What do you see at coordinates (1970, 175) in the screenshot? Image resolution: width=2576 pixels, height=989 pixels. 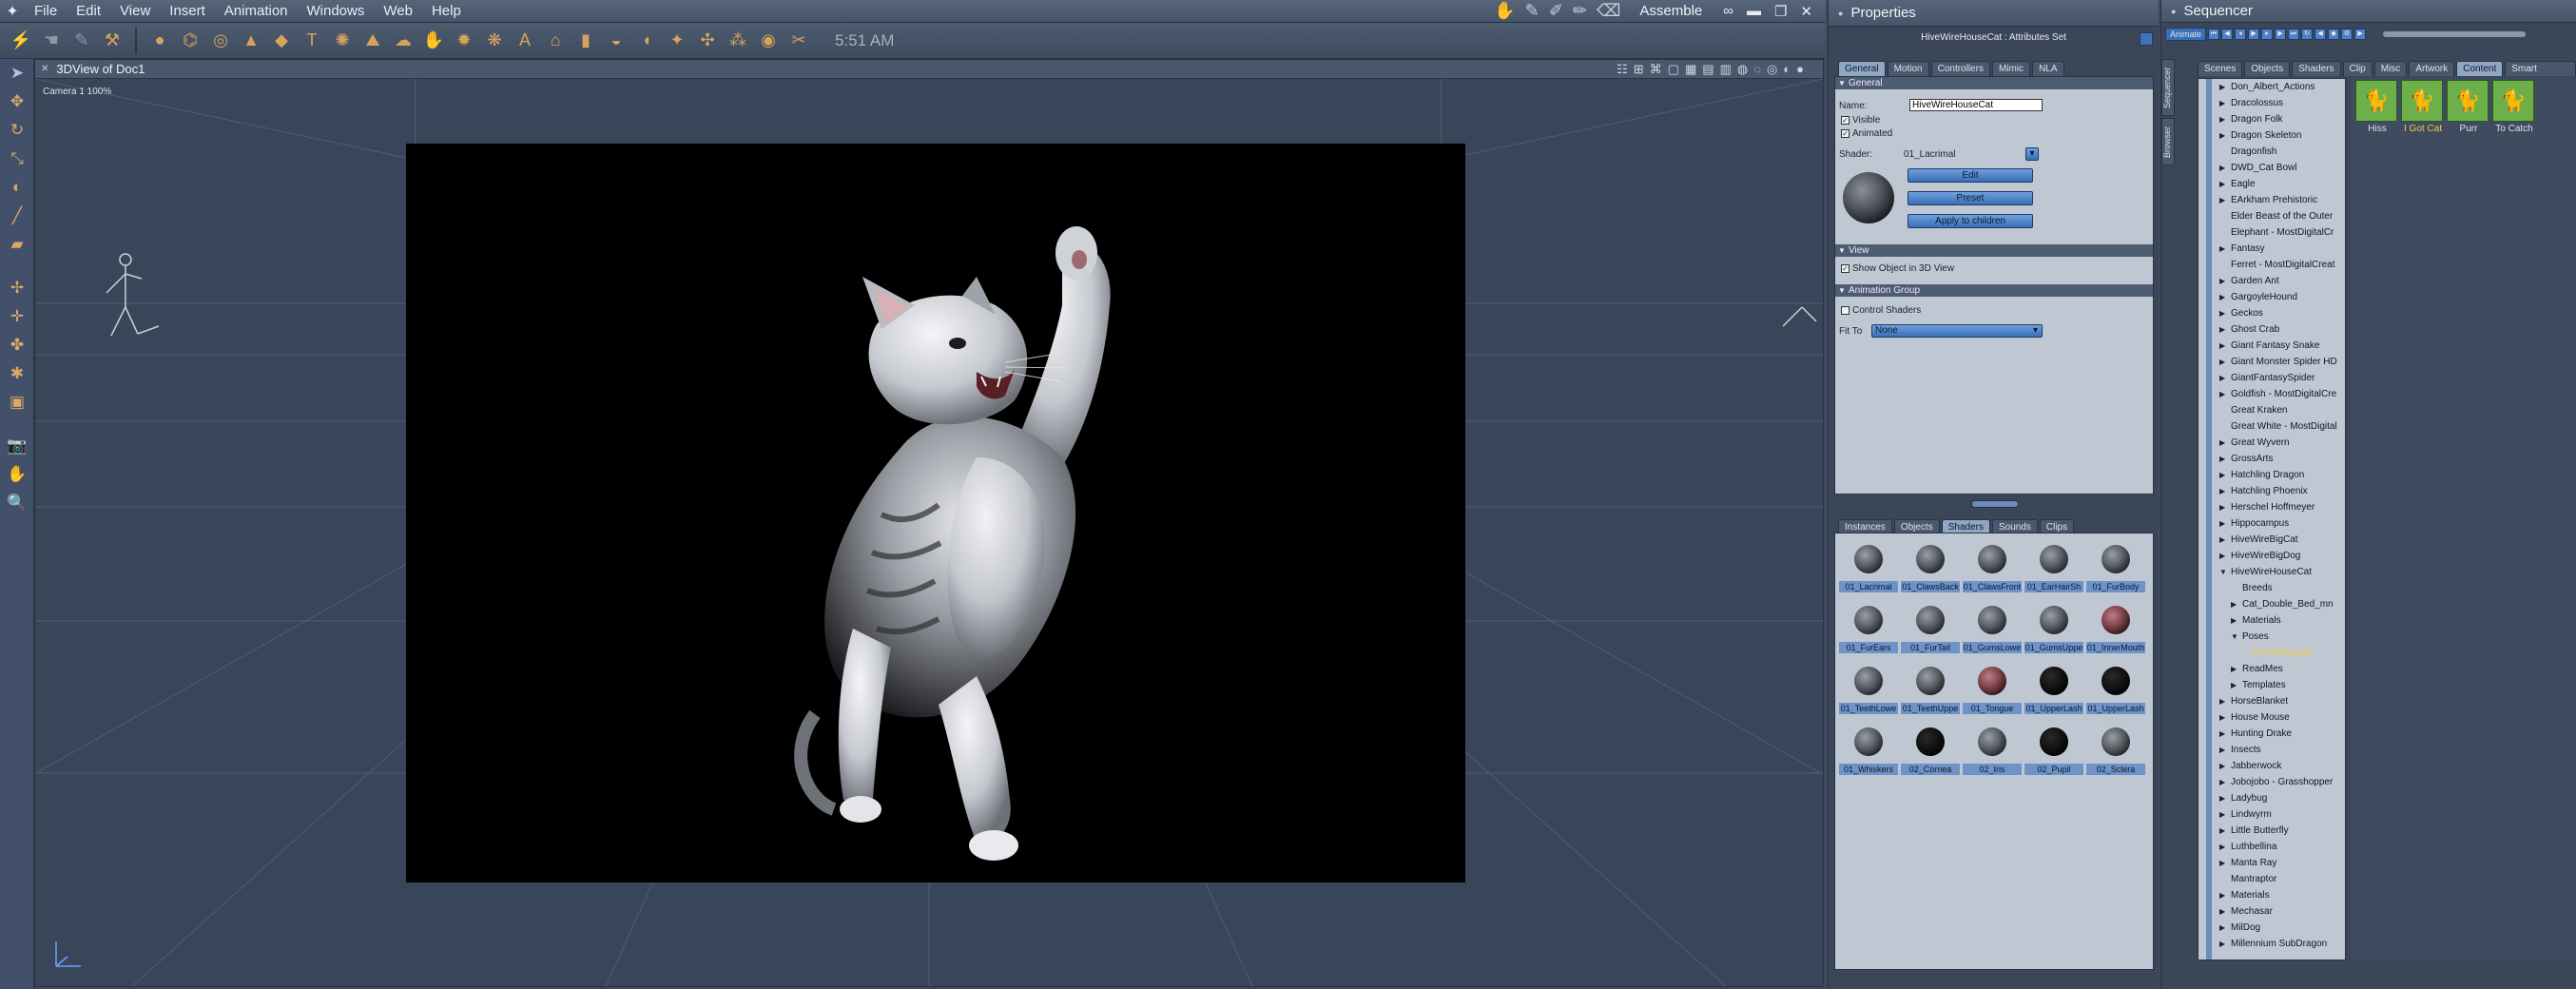 I see `edit-button: Edit` at bounding box center [1970, 175].